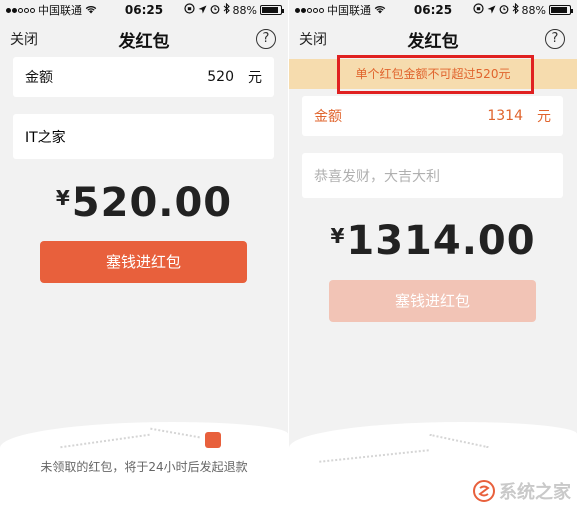  I want to click on xitongzhijia-logo-icon, so click(484, 491).